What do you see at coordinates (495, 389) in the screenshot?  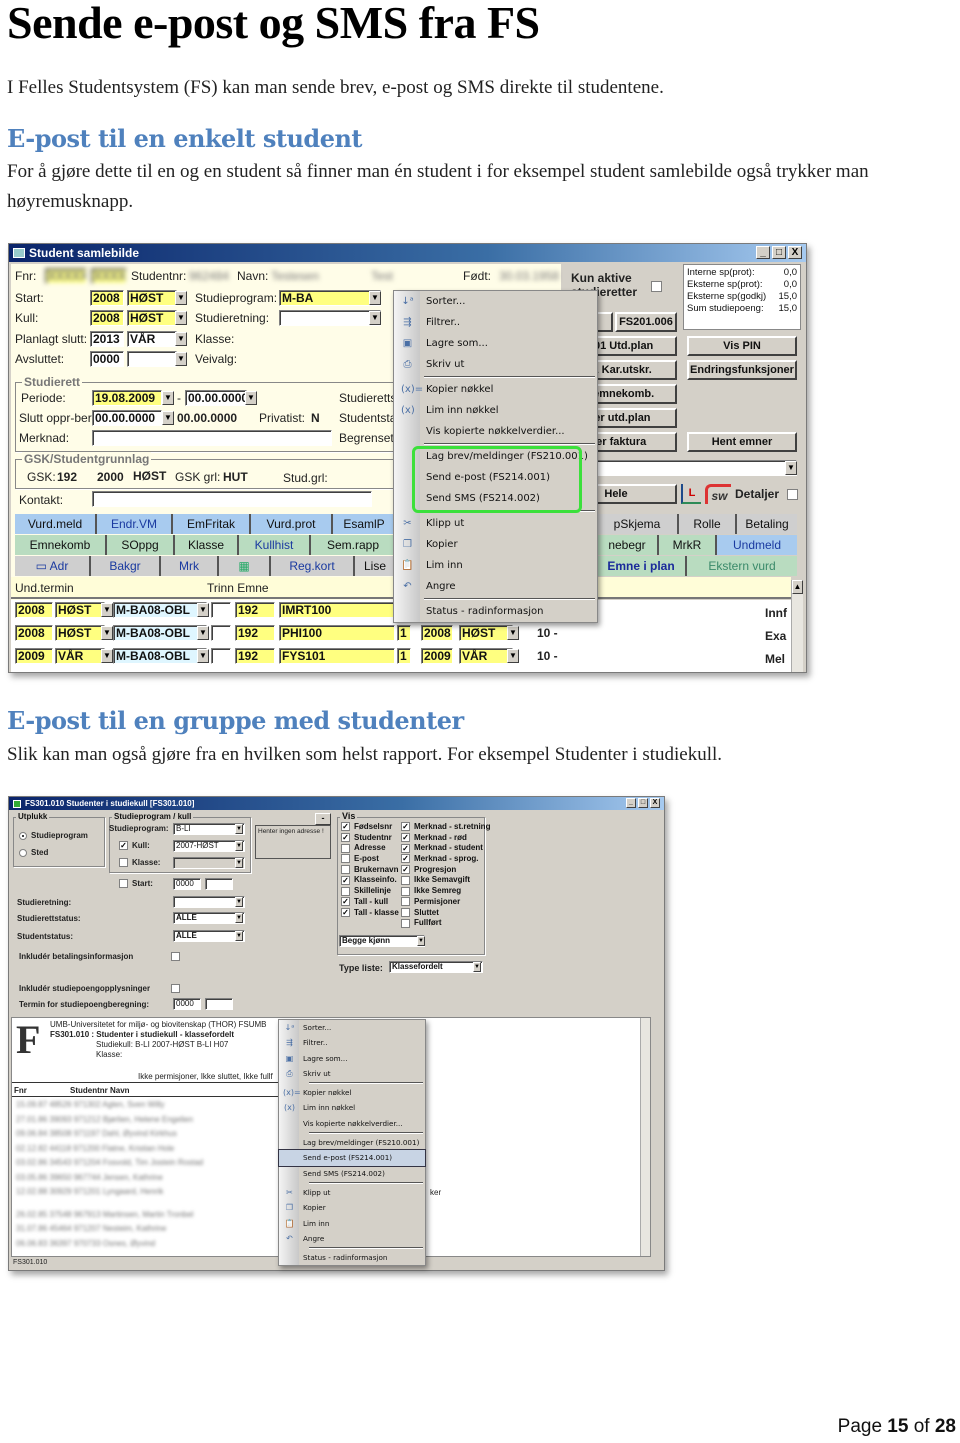 I see `menu-item-kopier-nøkkel: (x)= Kopier nøkkel` at bounding box center [495, 389].